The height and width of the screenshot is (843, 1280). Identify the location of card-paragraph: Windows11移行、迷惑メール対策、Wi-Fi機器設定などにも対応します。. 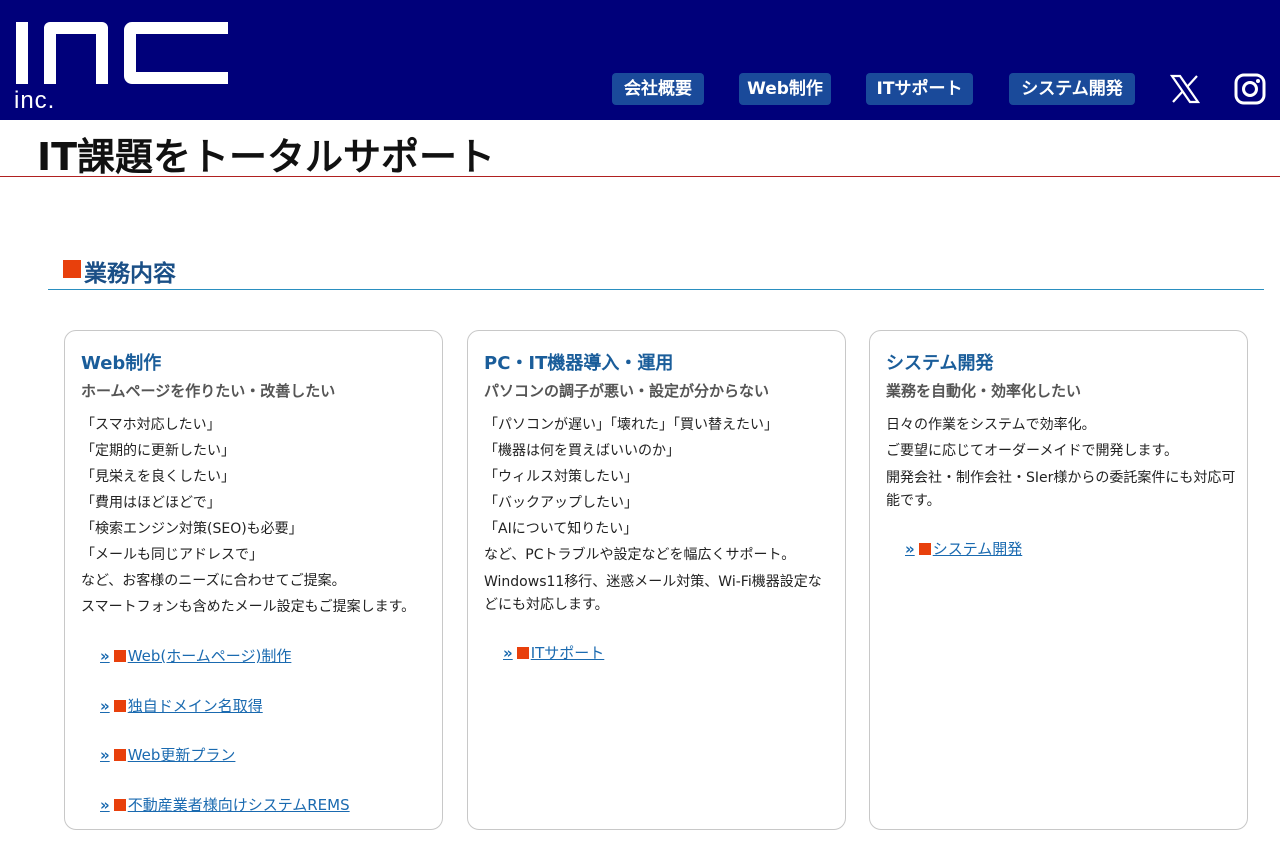
(659, 594).